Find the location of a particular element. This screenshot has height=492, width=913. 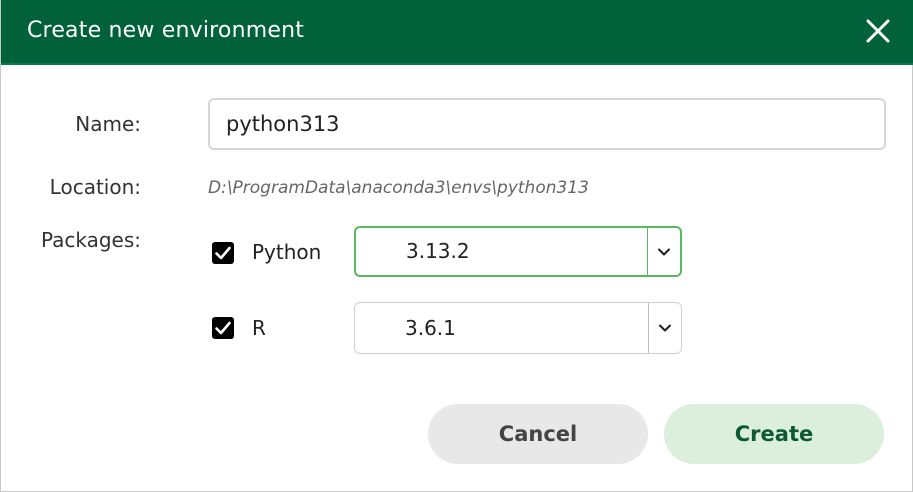

name-label: Name: is located at coordinates (108, 124).